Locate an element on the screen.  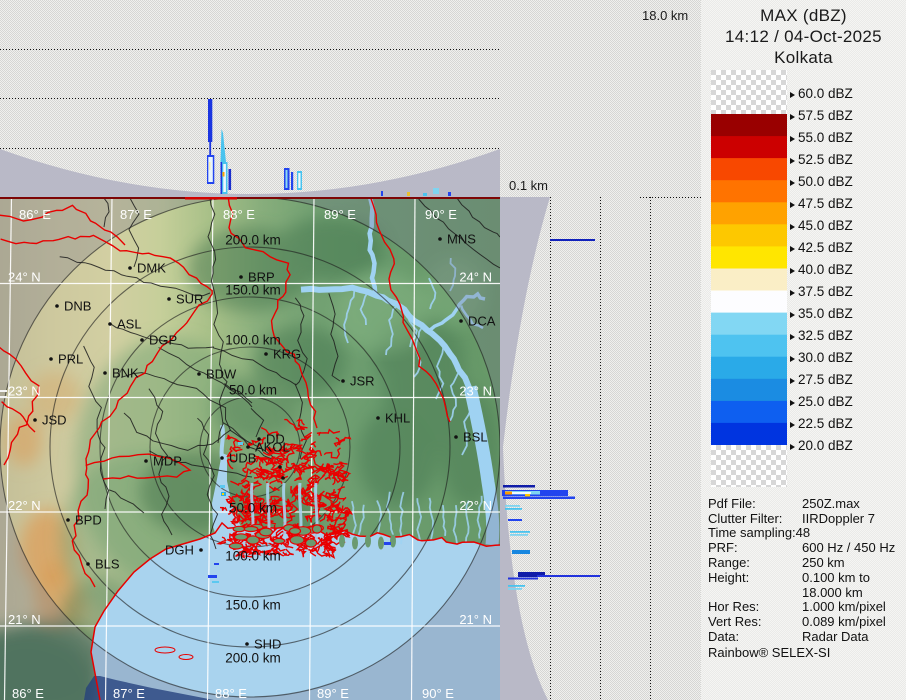
svg-text: DGH is located at coordinates (179, 550).